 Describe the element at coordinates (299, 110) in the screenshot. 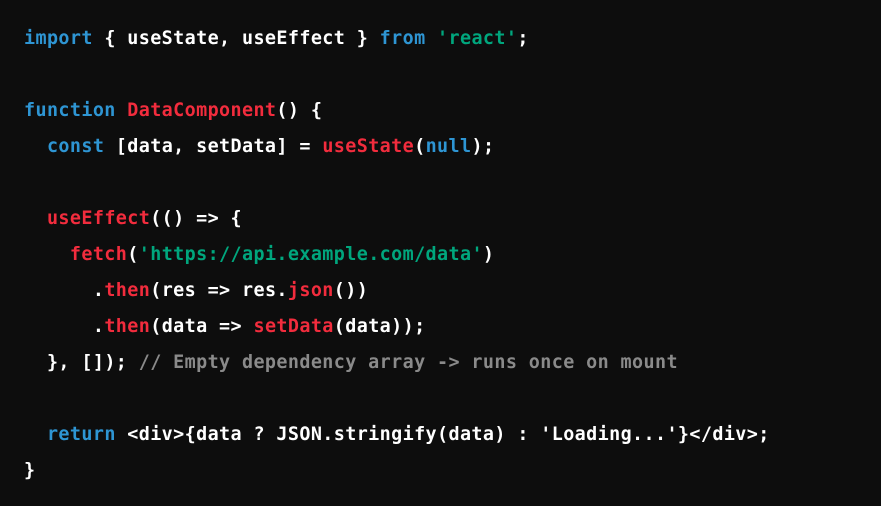

I see `plain-token: () {` at that location.